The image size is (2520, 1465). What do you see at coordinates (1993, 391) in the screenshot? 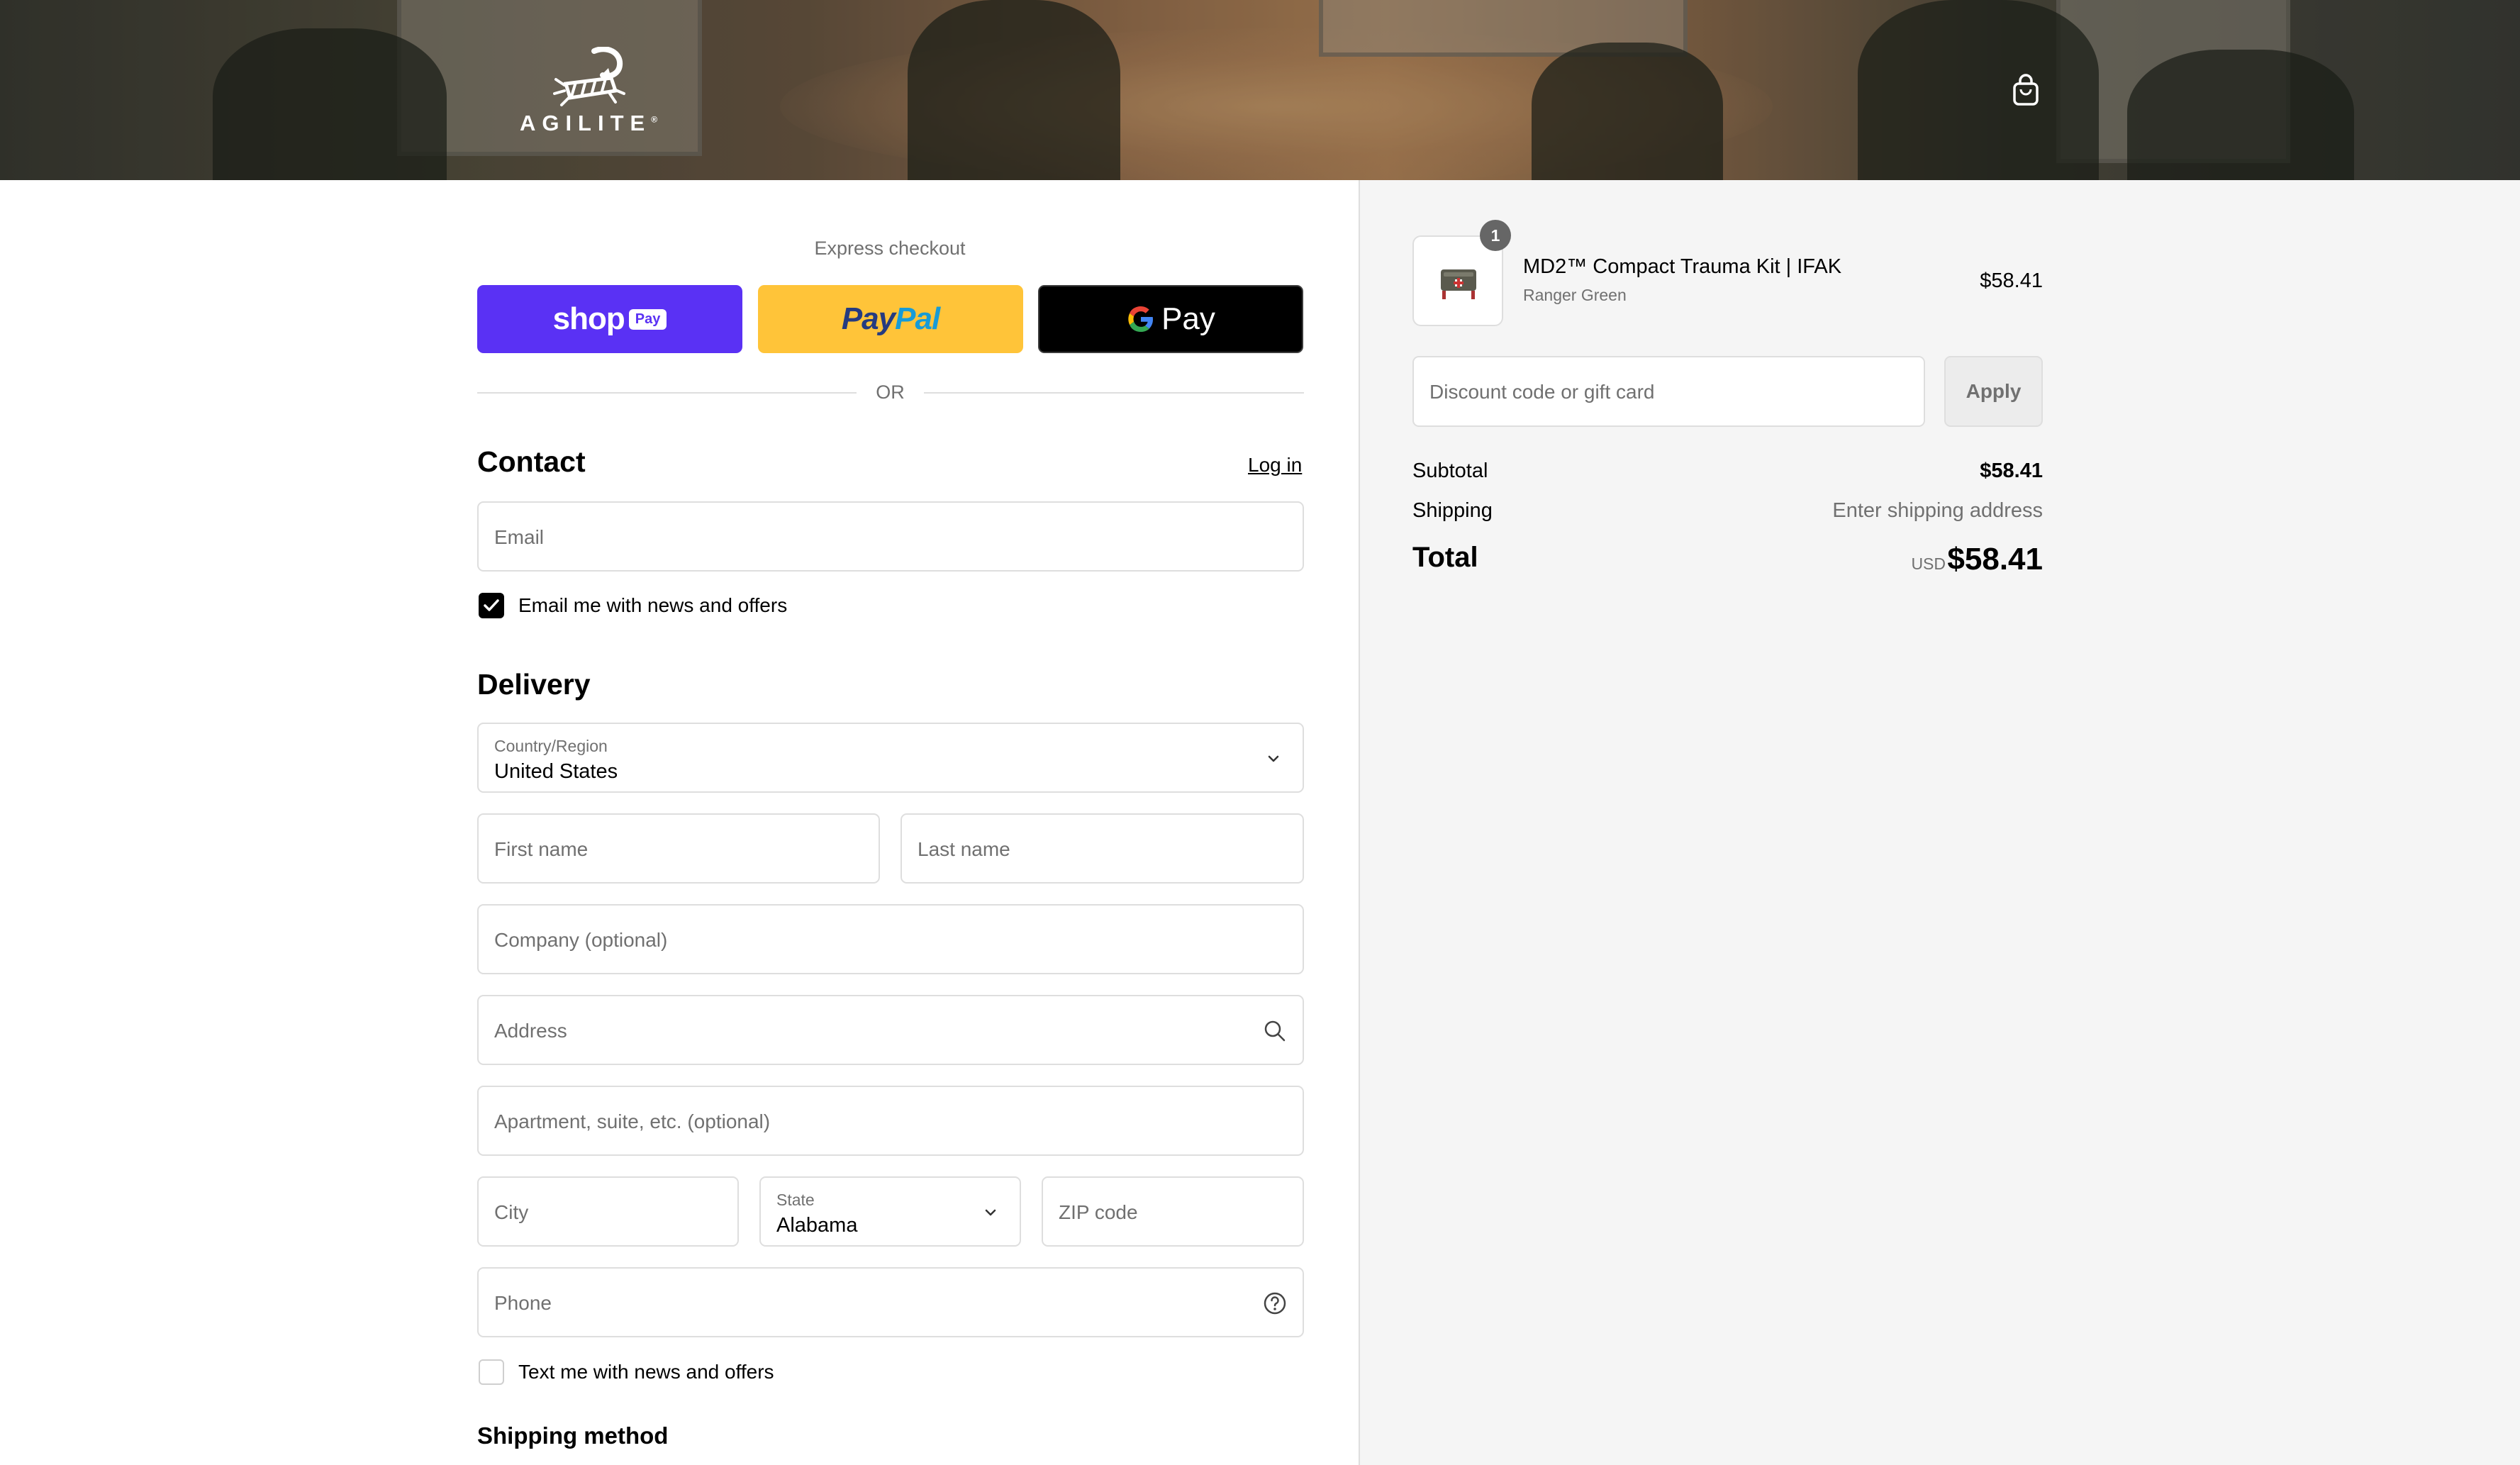
I see `apply-discount-button: Apply` at bounding box center [1993, 391].